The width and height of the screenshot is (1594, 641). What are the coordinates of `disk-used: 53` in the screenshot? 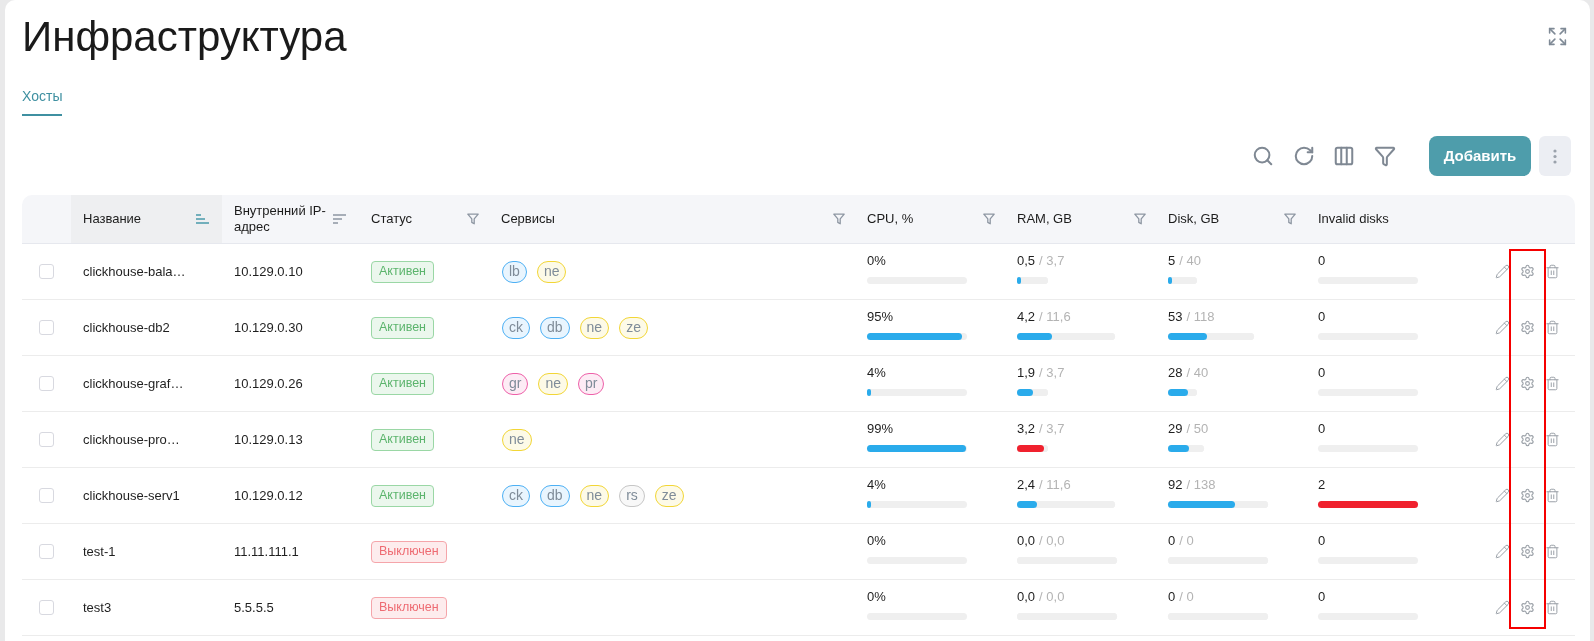 It's located at (1175, 317).